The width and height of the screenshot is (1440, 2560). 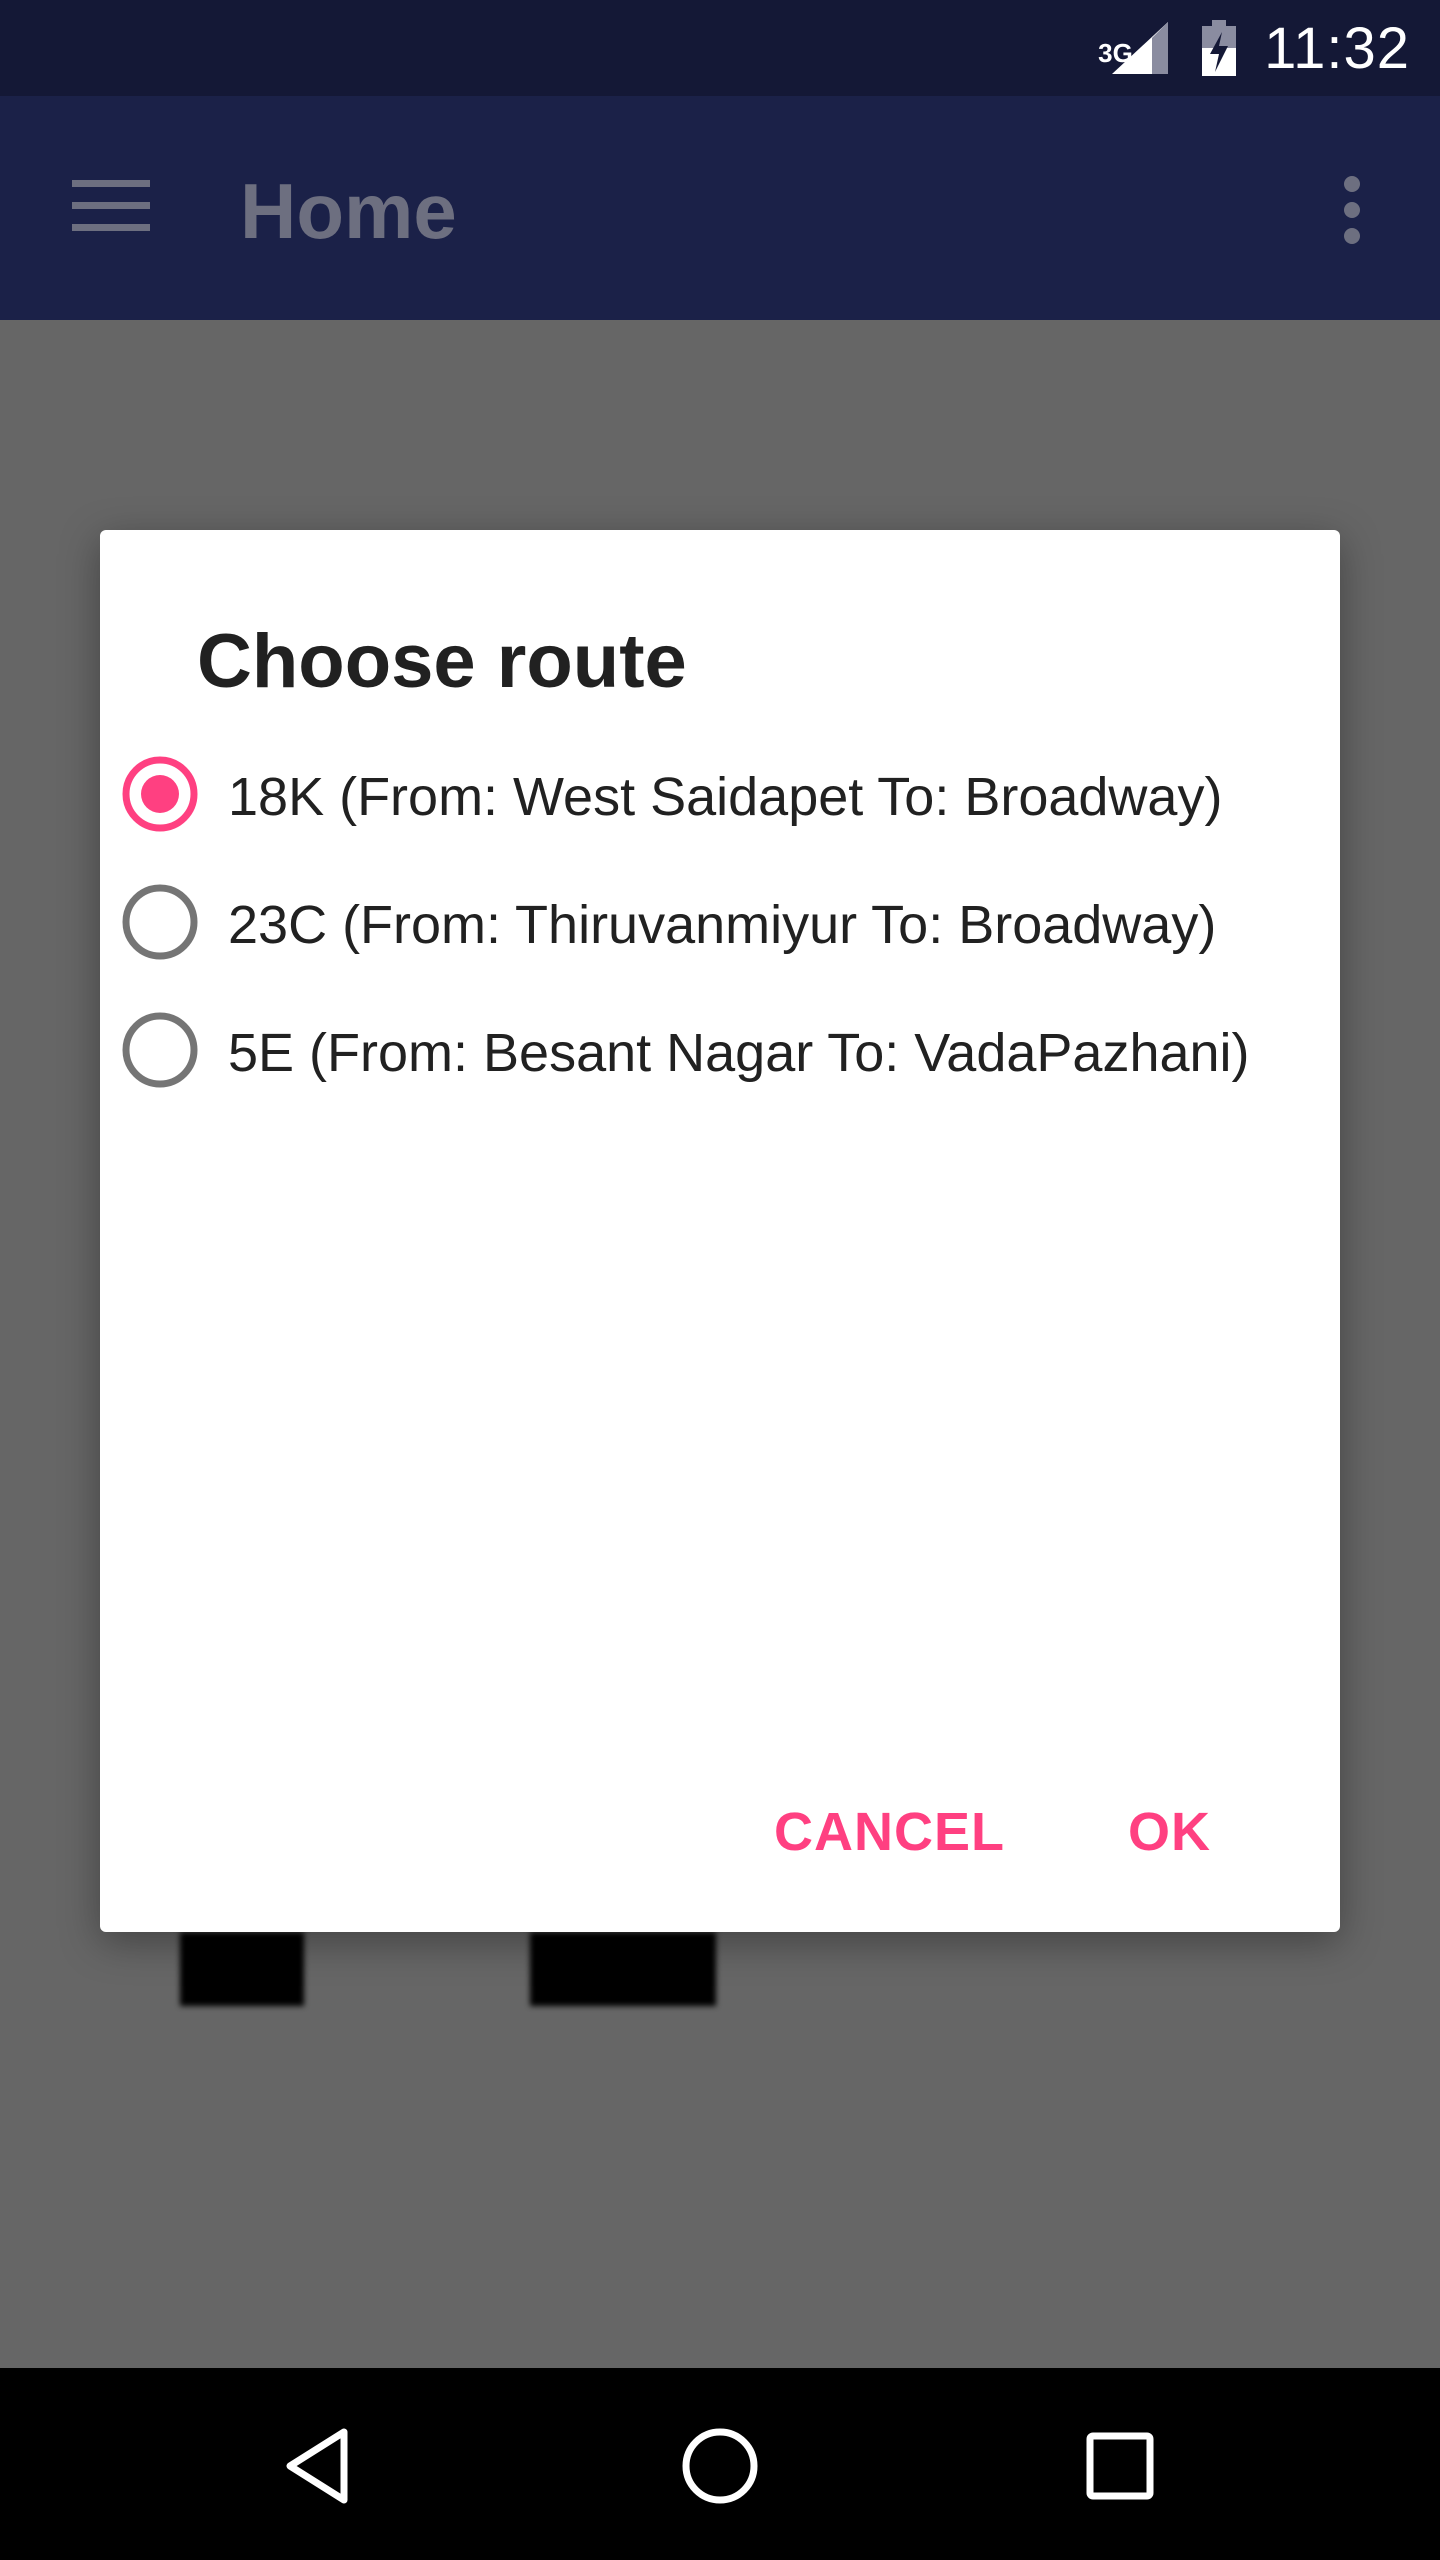 I want to click on route-option-label: 23C (From: Thiruvanmiyur To: Broadway), so click(x=722, y=925).